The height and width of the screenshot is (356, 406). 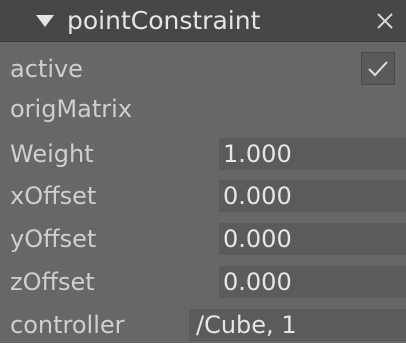 I want to click on attr-row-controller: controller /Cube, 1, so click(x=203, y=325).